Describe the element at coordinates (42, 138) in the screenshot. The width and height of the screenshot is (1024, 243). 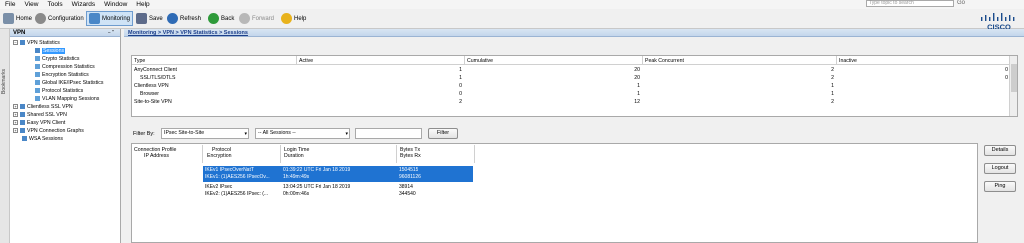
I see `tree-item-wsa-sessions: WSA Sessions` at that location.